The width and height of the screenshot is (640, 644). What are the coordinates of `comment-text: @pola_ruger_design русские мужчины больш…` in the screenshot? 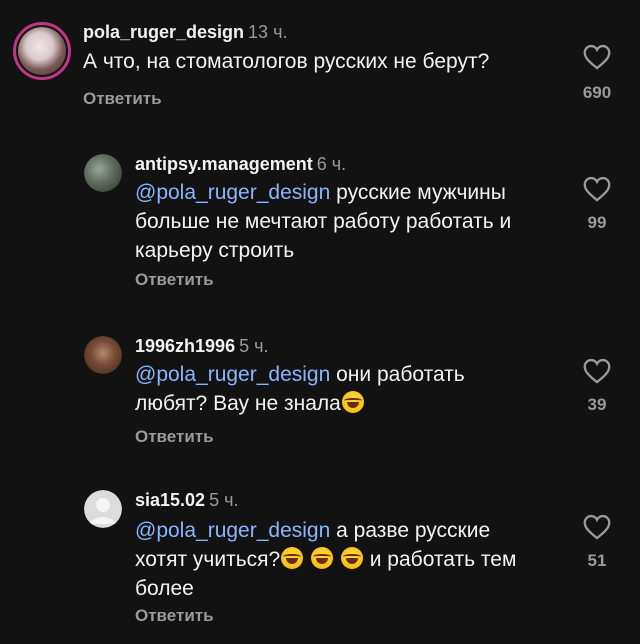 It's located at (345, 221).